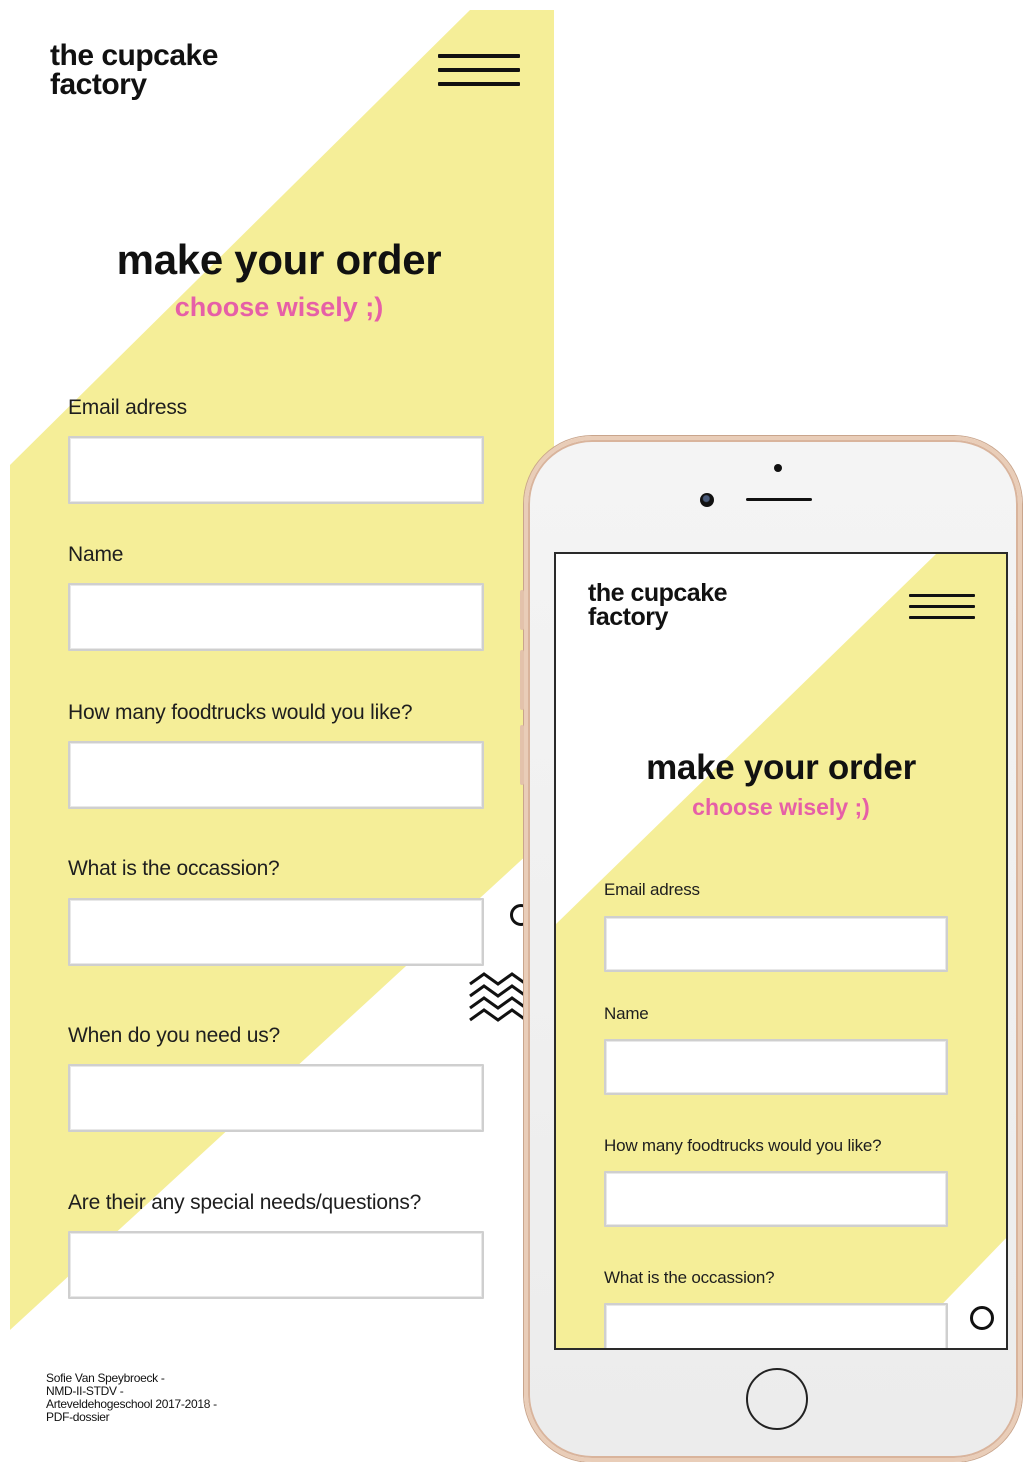  I want to click on special-needs-field, so click(276, 1265).